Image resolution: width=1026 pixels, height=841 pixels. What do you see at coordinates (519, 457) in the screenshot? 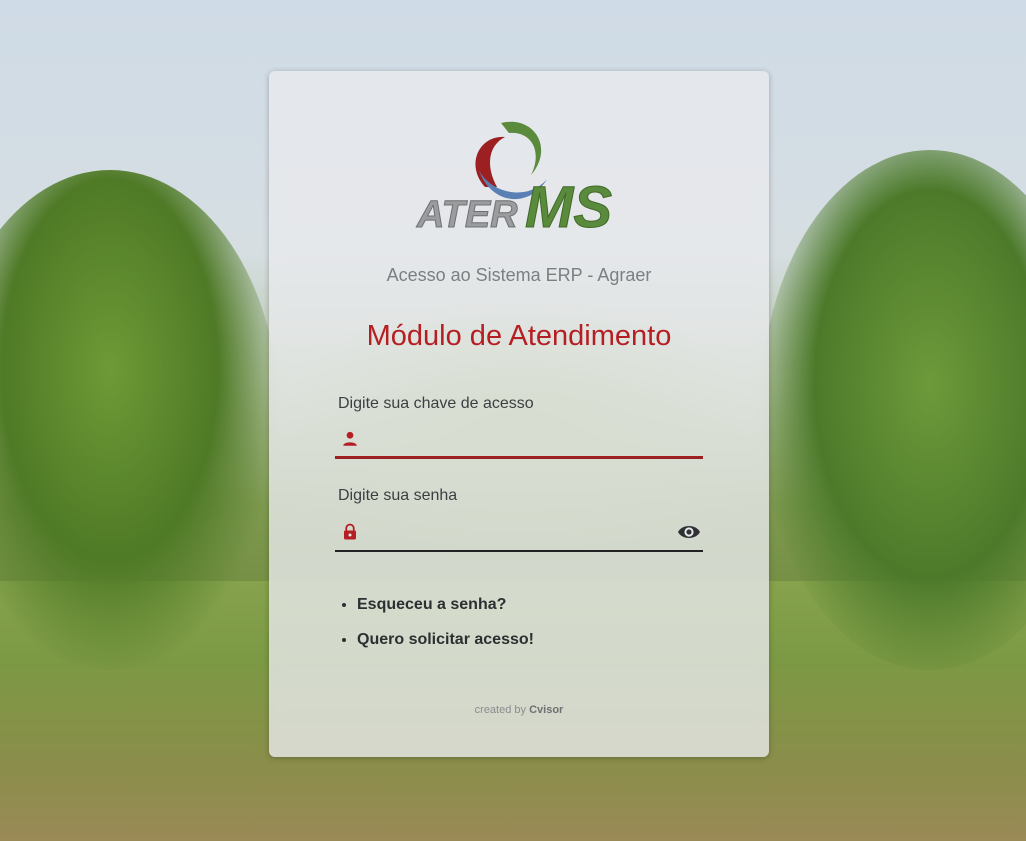
I see `access-key-underline` at bounding box center [519, 457].